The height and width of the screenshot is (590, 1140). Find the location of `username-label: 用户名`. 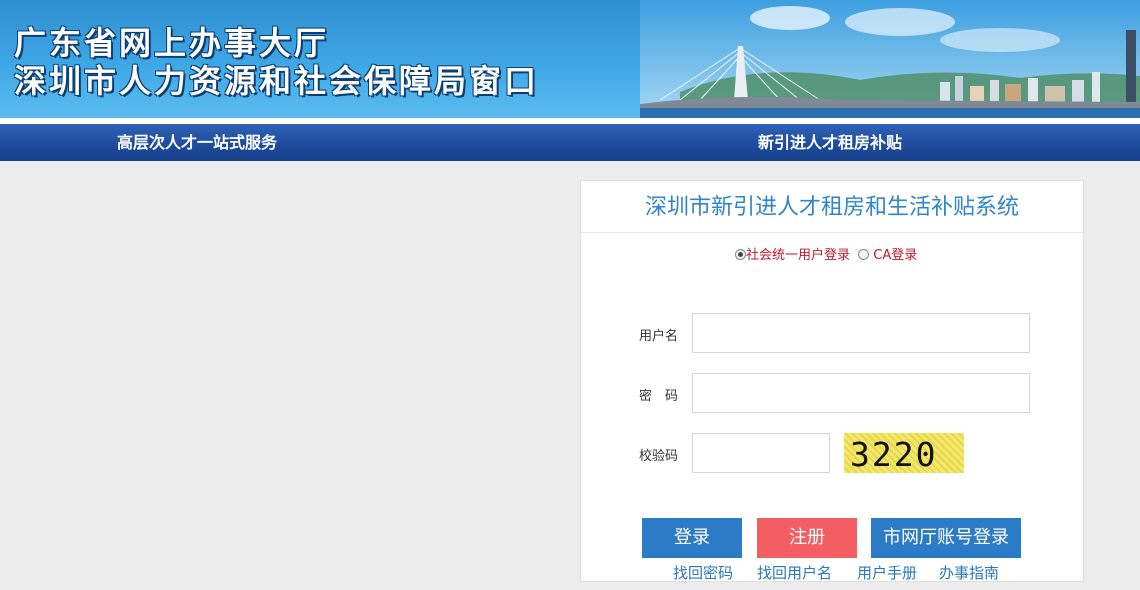

username-label: 用户名 is located at coordinates (659, 336).